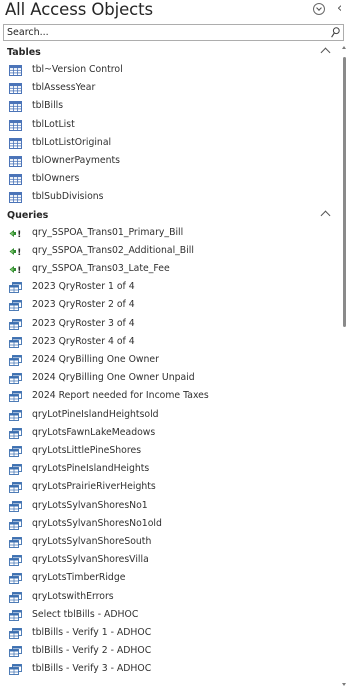 Image resolution: width=347 pixels, height=690 pixels. Describe the element at coordinates (56, 179) in the screenshot. I see `item-label: tblOwners` at that location.